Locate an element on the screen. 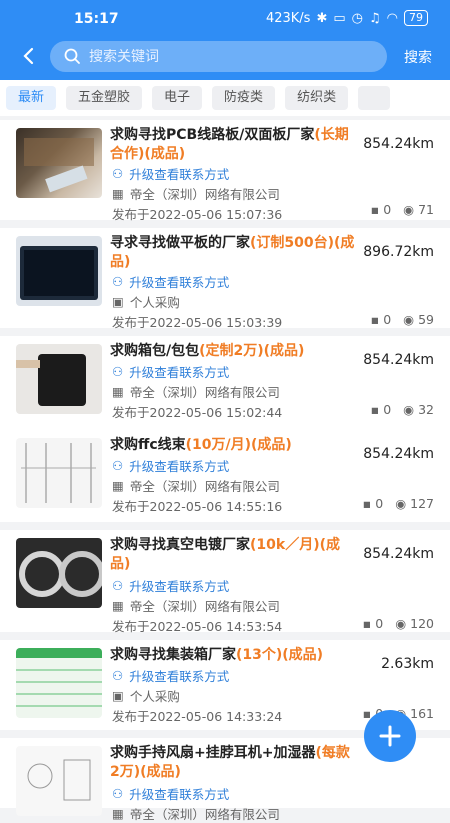  back-button is located at coordinates (28, 56).